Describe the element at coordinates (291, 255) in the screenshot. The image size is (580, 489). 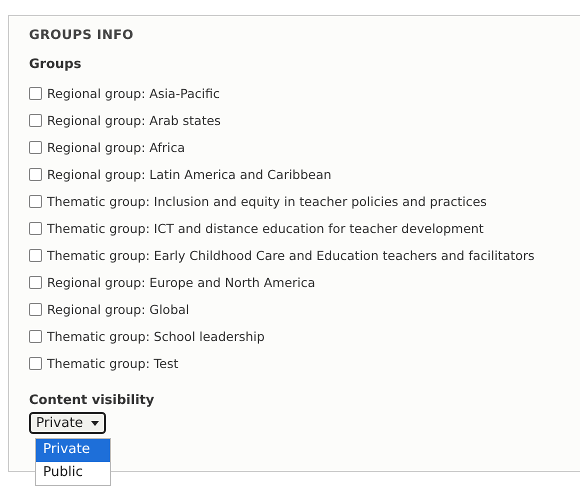
I see `checkbox-label: Thematic group: Early Childhood Care and Education teachers and facilitators` at that location.